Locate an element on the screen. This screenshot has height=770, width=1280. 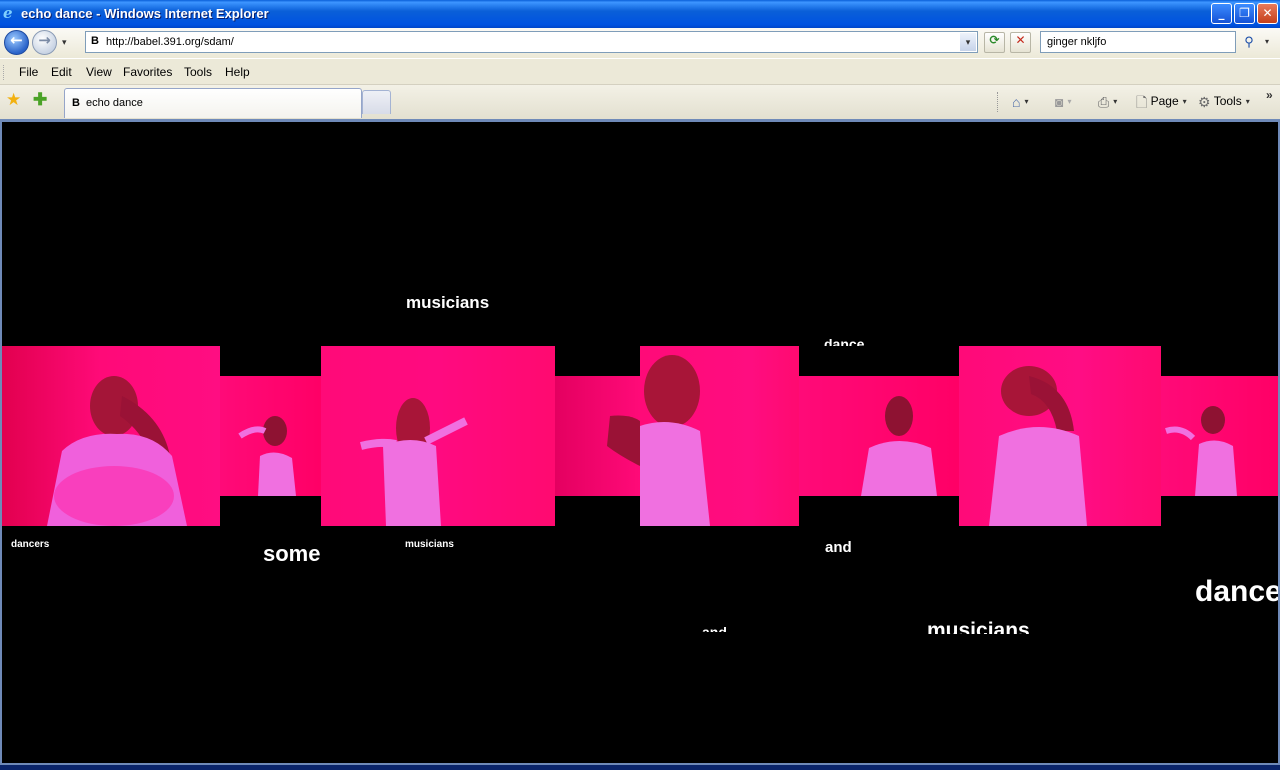
menu-favorites: Favorites is located at coordinates (147, 72).